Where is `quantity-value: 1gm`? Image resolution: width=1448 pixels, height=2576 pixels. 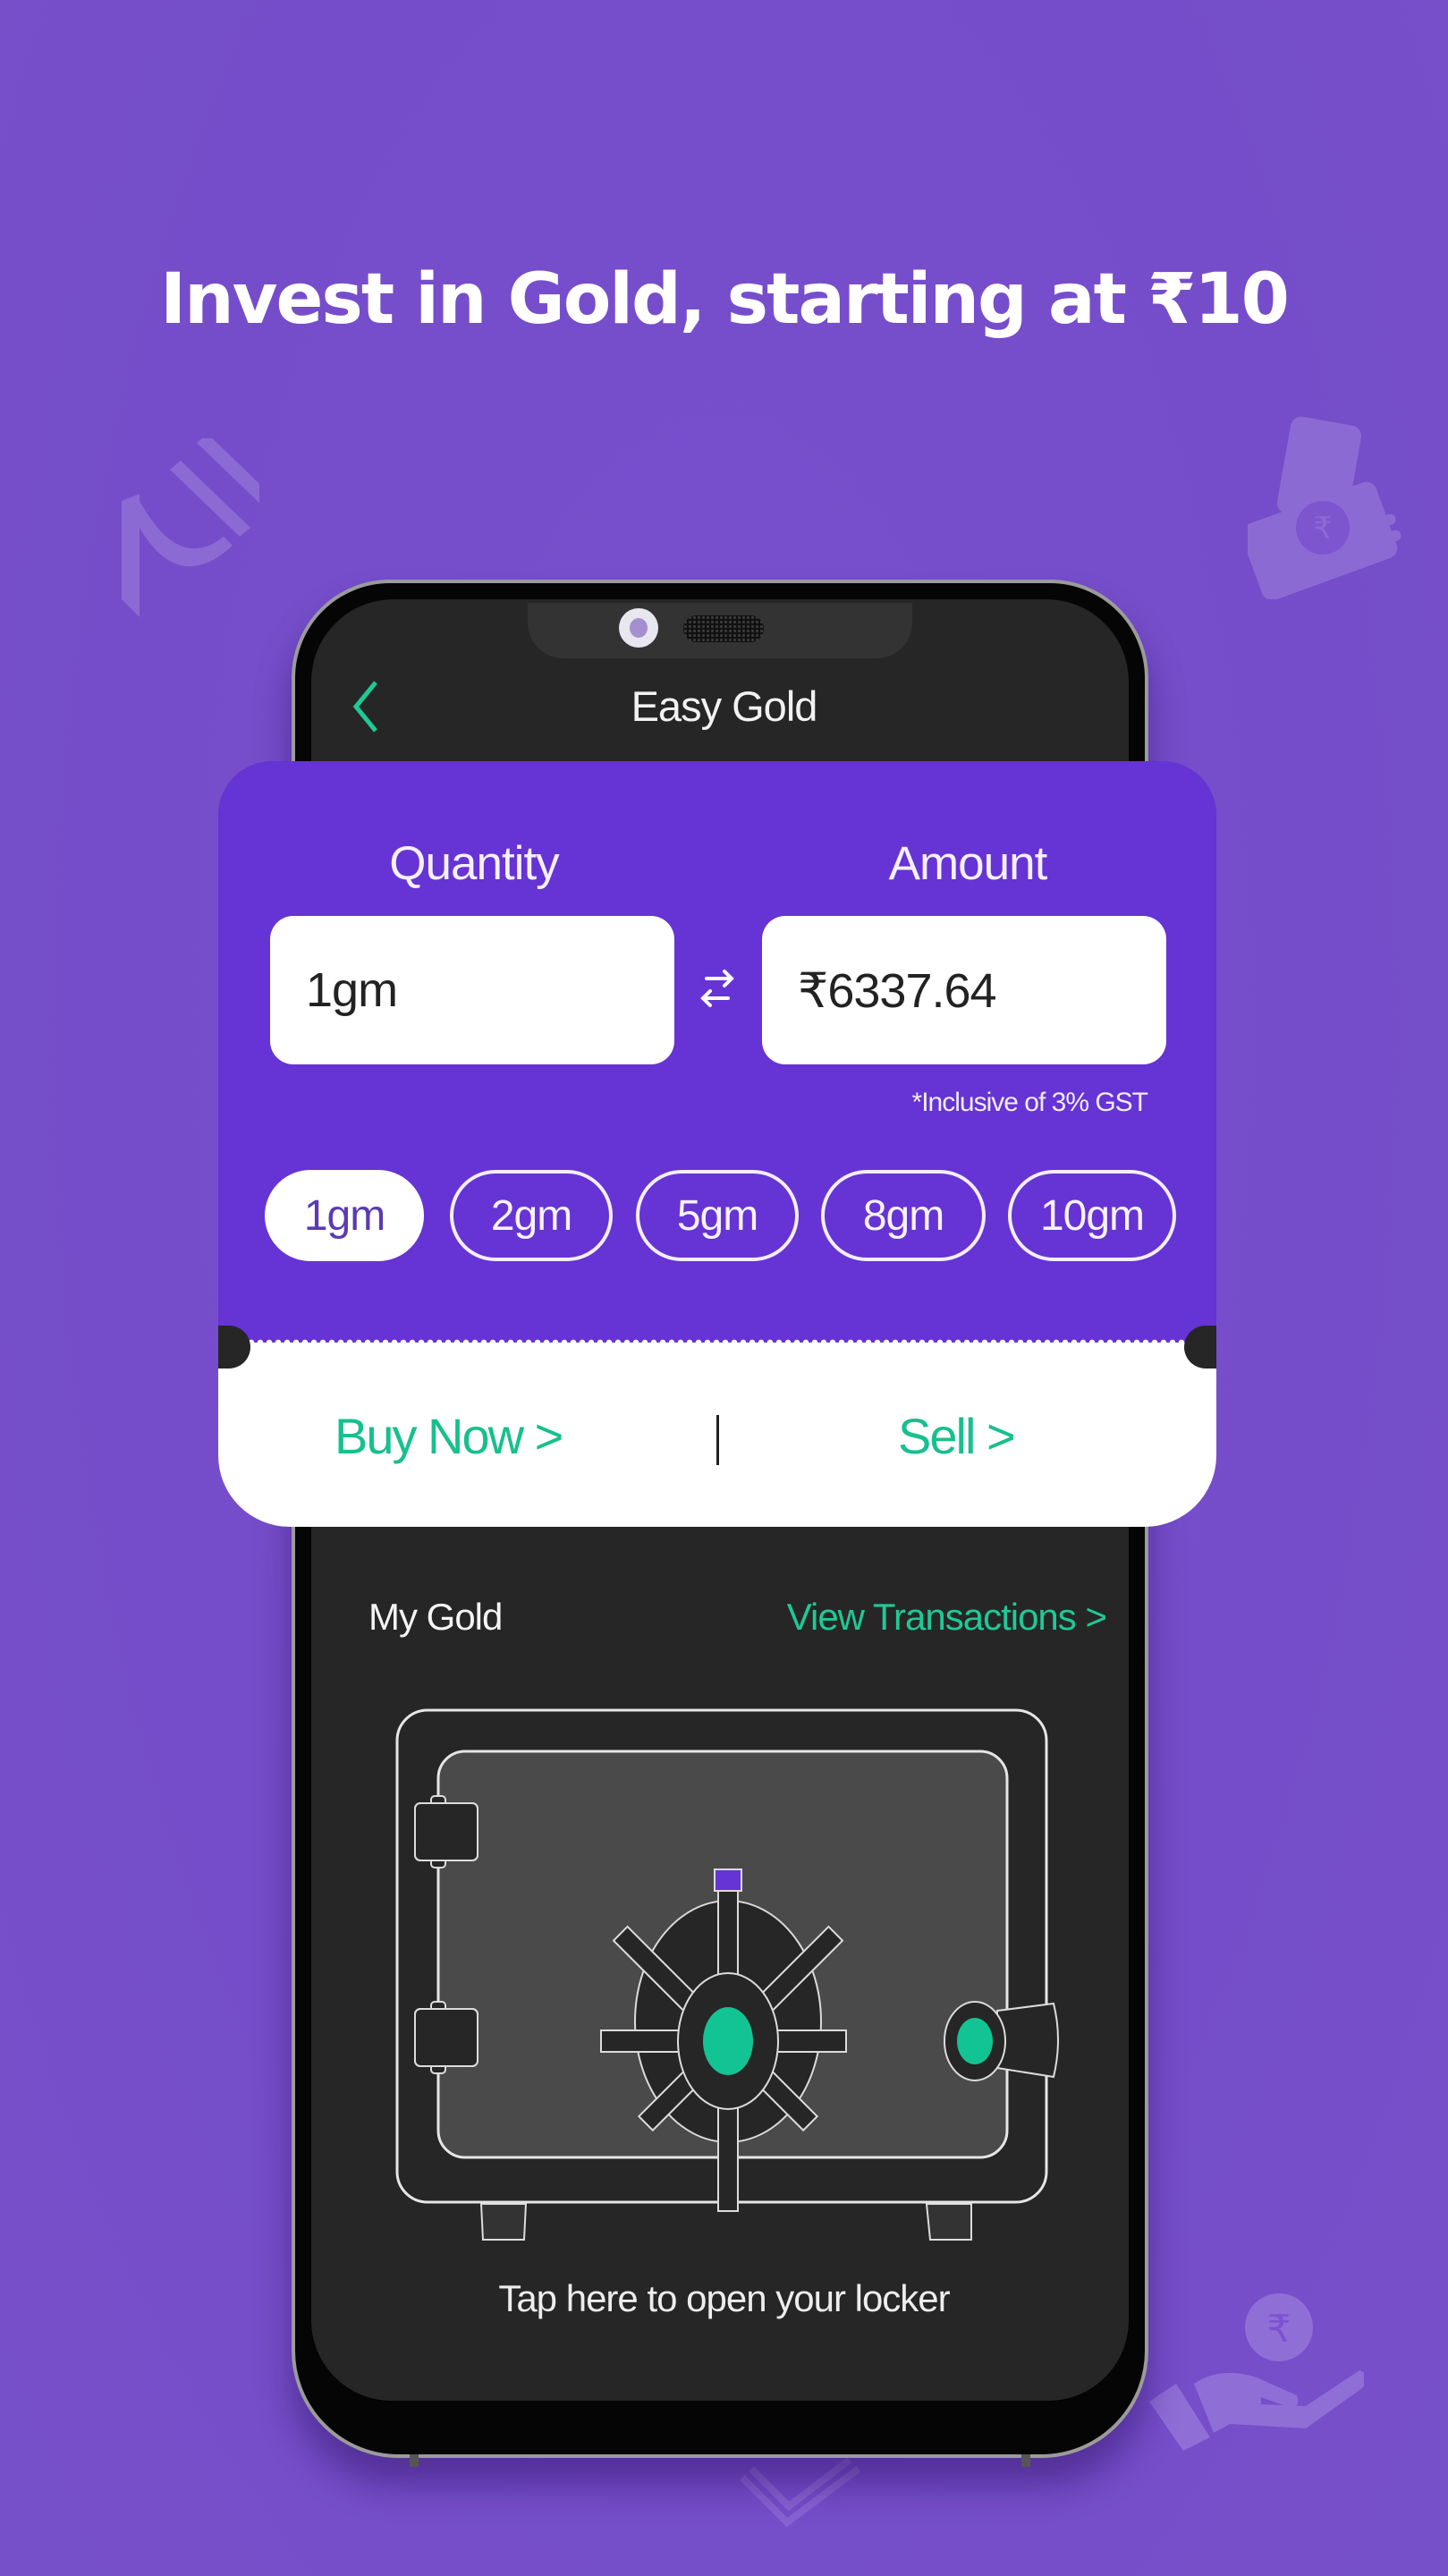
quantity-value: 1gm is located at coordinates (352, 990).